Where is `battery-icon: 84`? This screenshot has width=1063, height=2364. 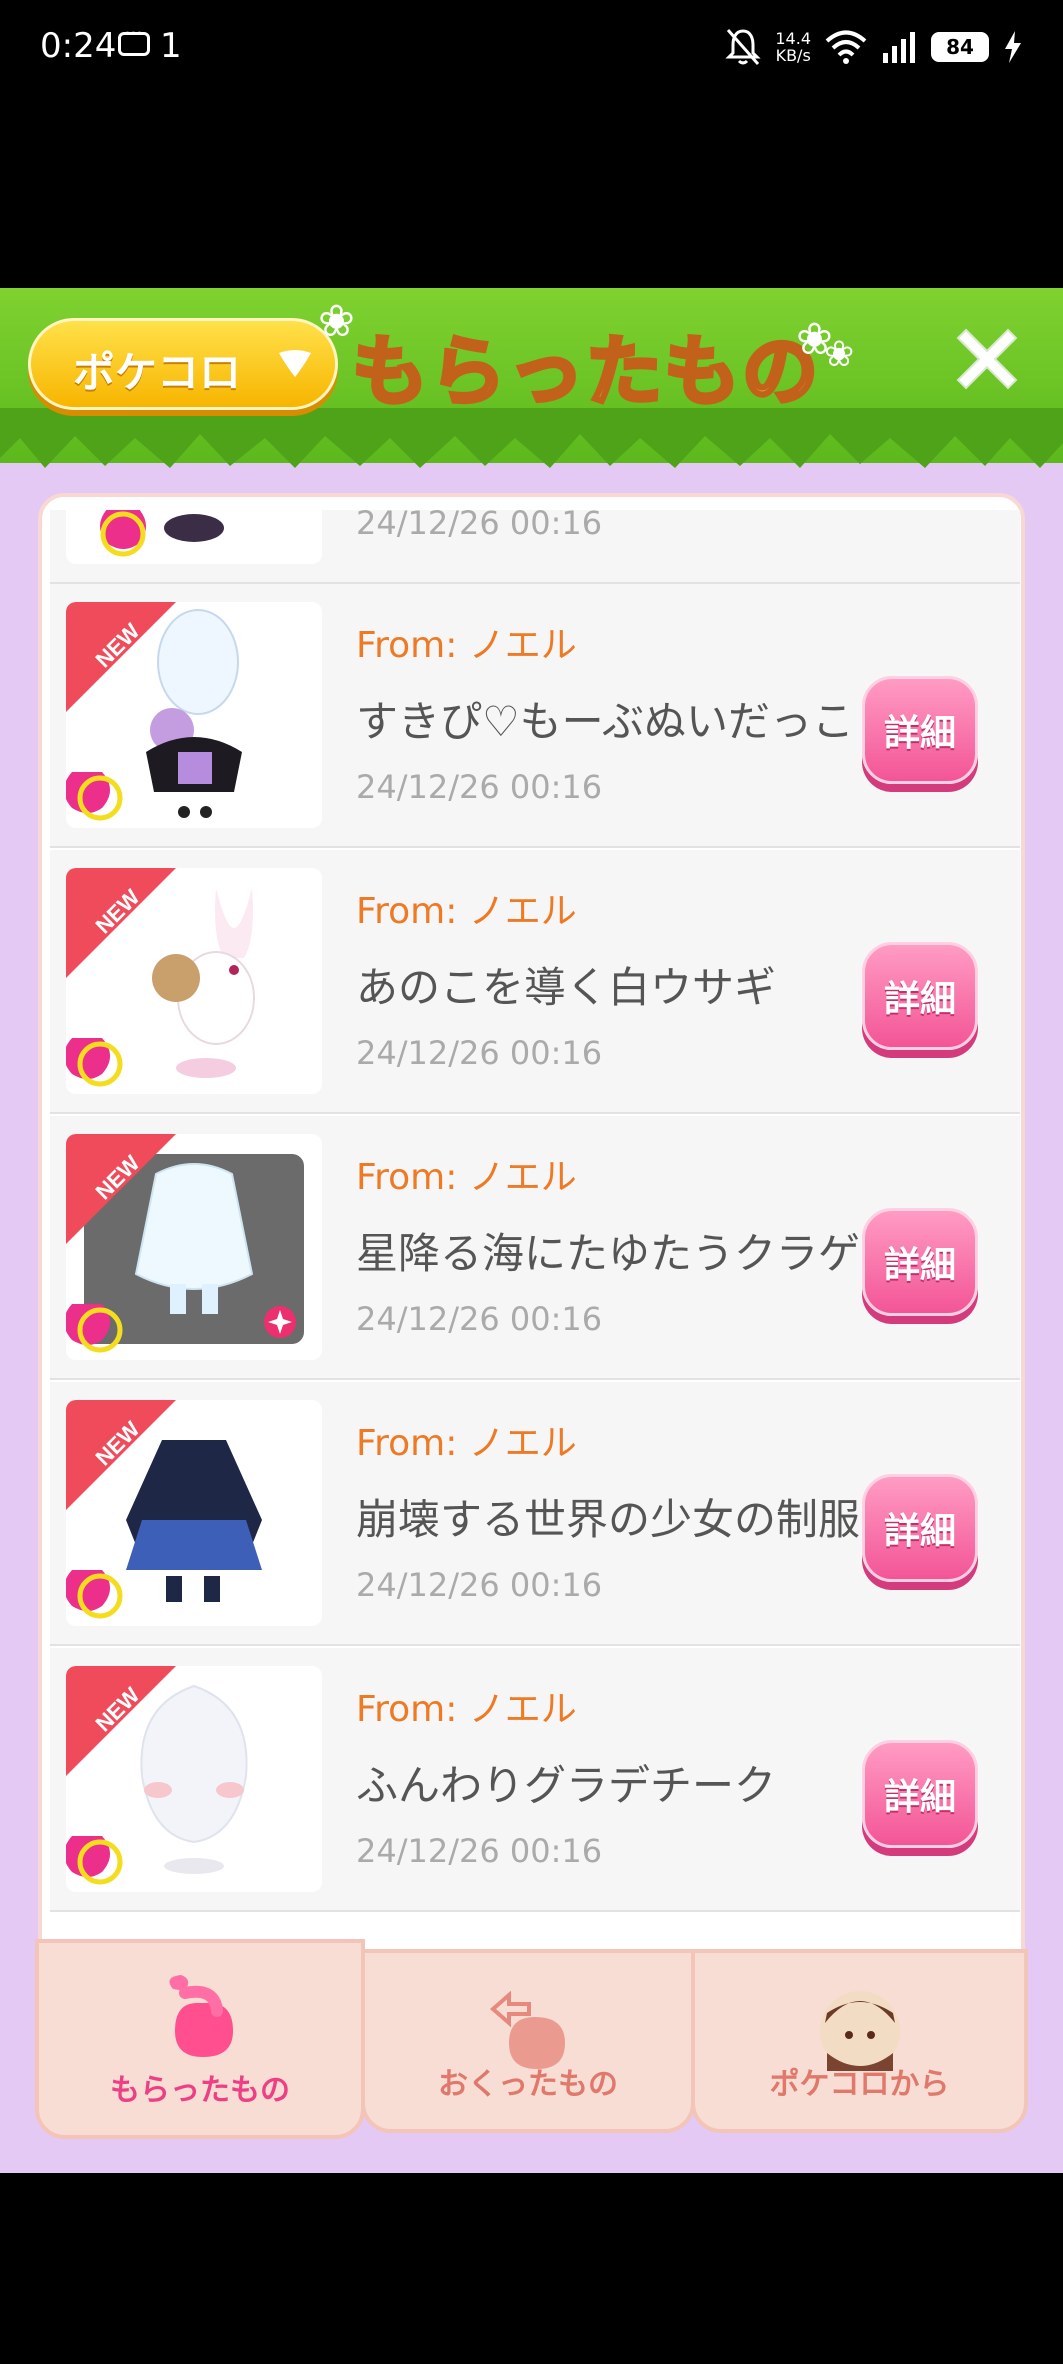 battery-icon: 84 is located at coordinates (960, 47).